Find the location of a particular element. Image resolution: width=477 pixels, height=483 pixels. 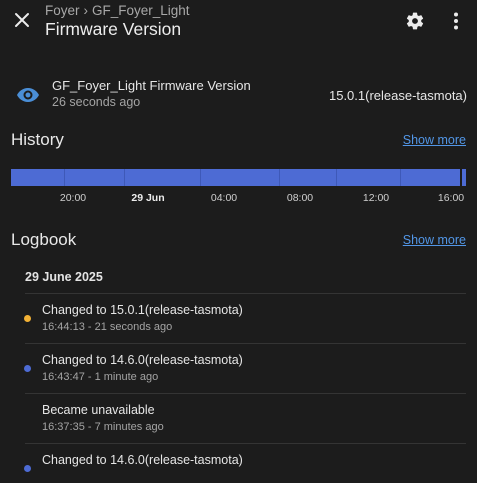

timeline-state-change-marker is located at coordinates (461, 177).